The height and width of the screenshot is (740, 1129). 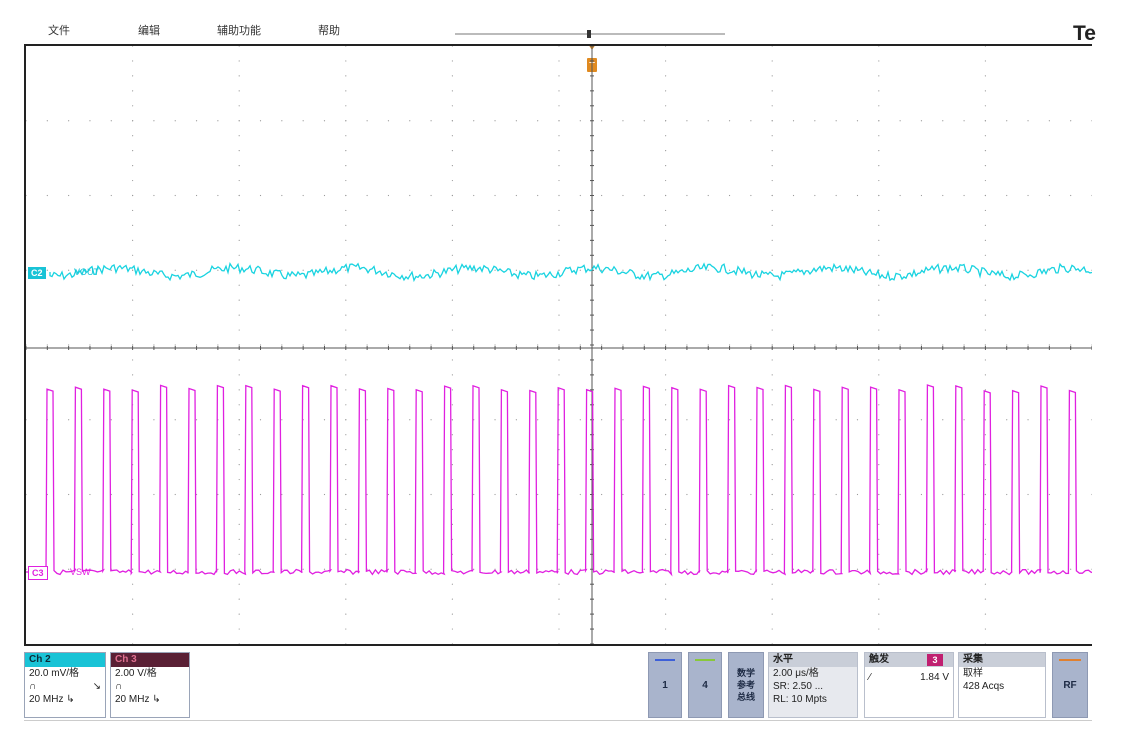 I want to click on ch4-color-bar, so click(x=705, y=660).